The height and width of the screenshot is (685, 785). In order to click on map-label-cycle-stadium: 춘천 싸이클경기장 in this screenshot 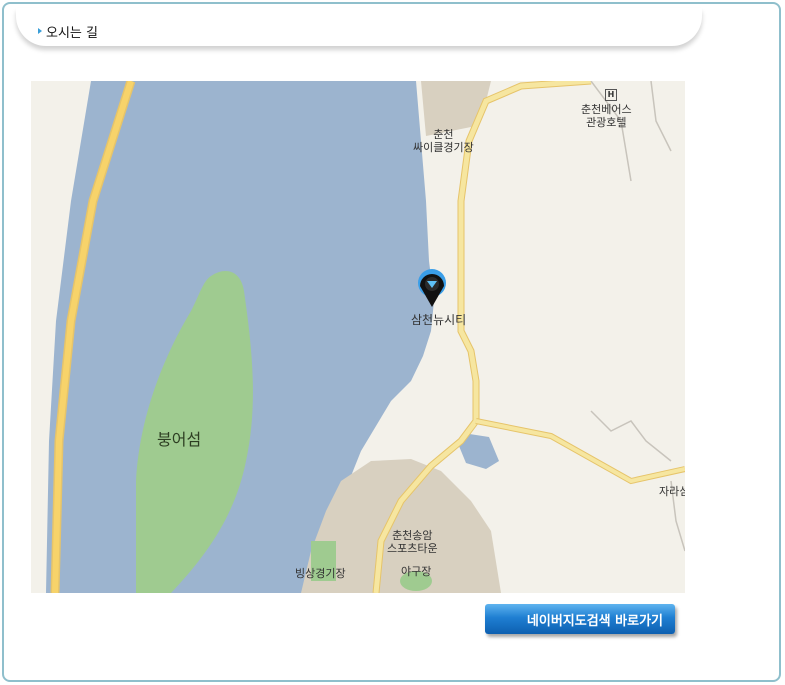, I will do `click(443, 141)`.